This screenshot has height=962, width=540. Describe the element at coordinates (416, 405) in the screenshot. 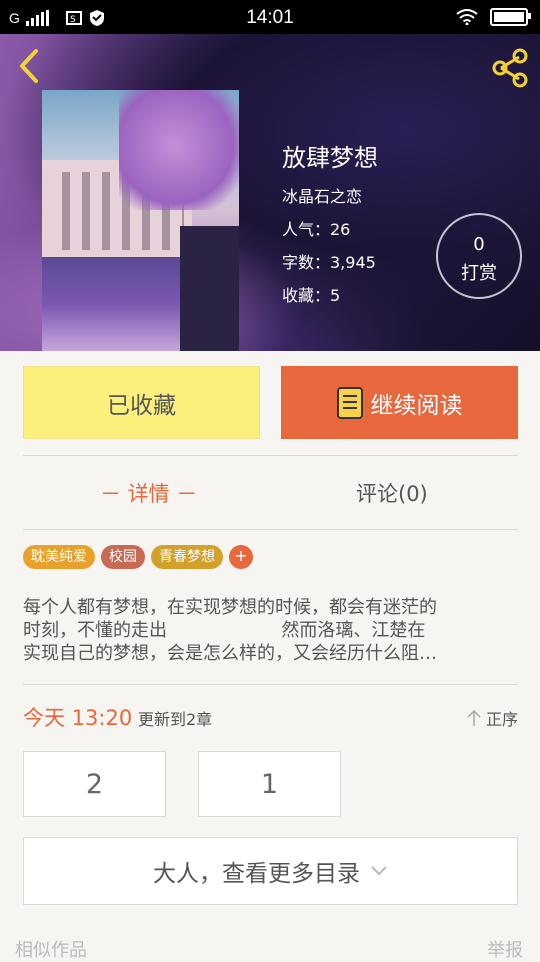

I see `continue-reading-label: 继续阅读` at that location.